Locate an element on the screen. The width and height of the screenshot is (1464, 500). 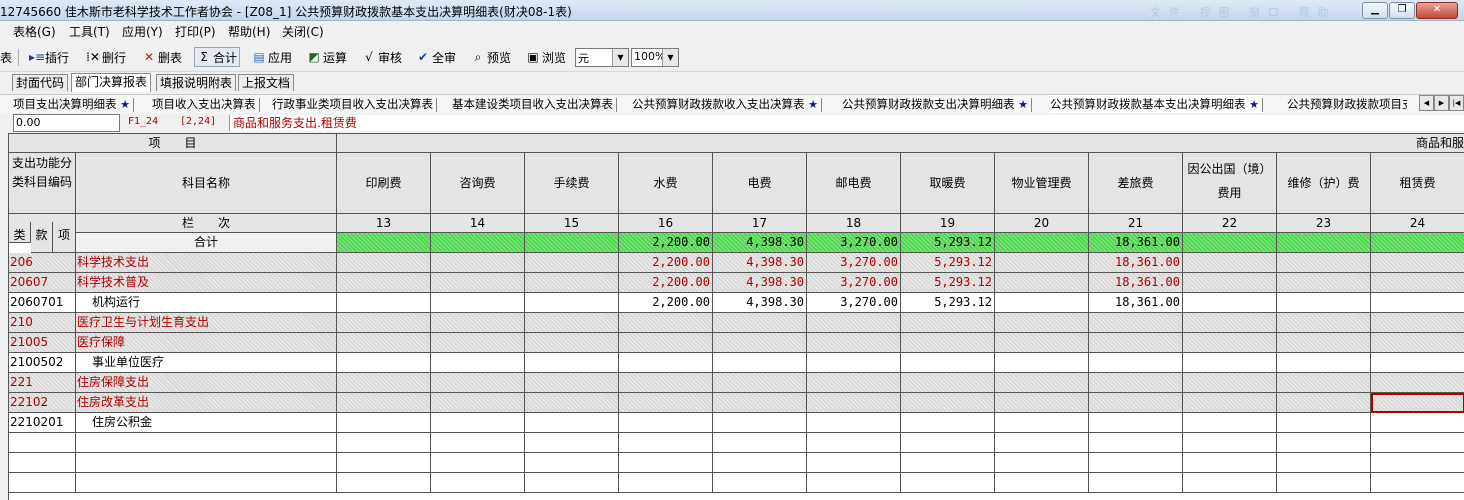
minimize-icon: ▁ is located at coordinates (1375, 10).